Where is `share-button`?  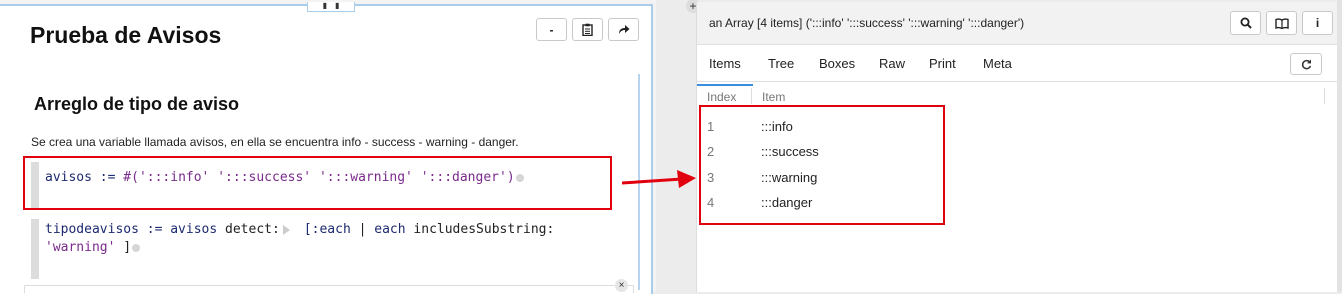 share-button is located at coordinates (623, 29).